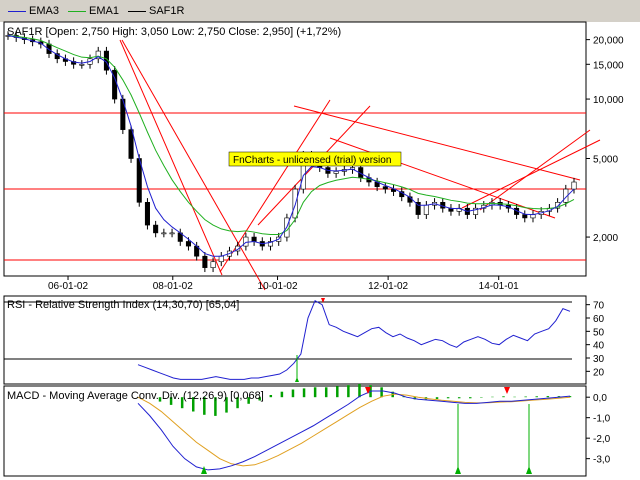 The height and width of the screenshot is (480, 640). I want to click on price-x-tick-label: 14-01-01, so click(499, 286).